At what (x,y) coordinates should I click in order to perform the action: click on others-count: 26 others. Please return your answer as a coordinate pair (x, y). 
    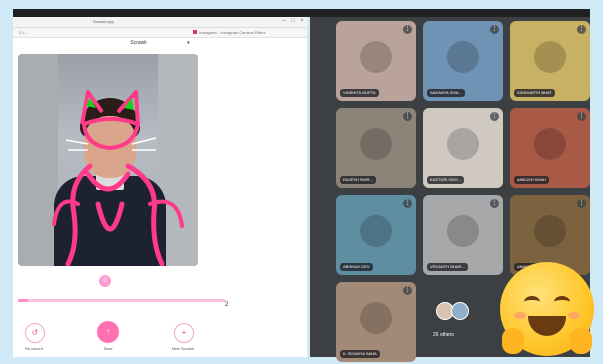
    Looking at the image, I should click on (443, 335).